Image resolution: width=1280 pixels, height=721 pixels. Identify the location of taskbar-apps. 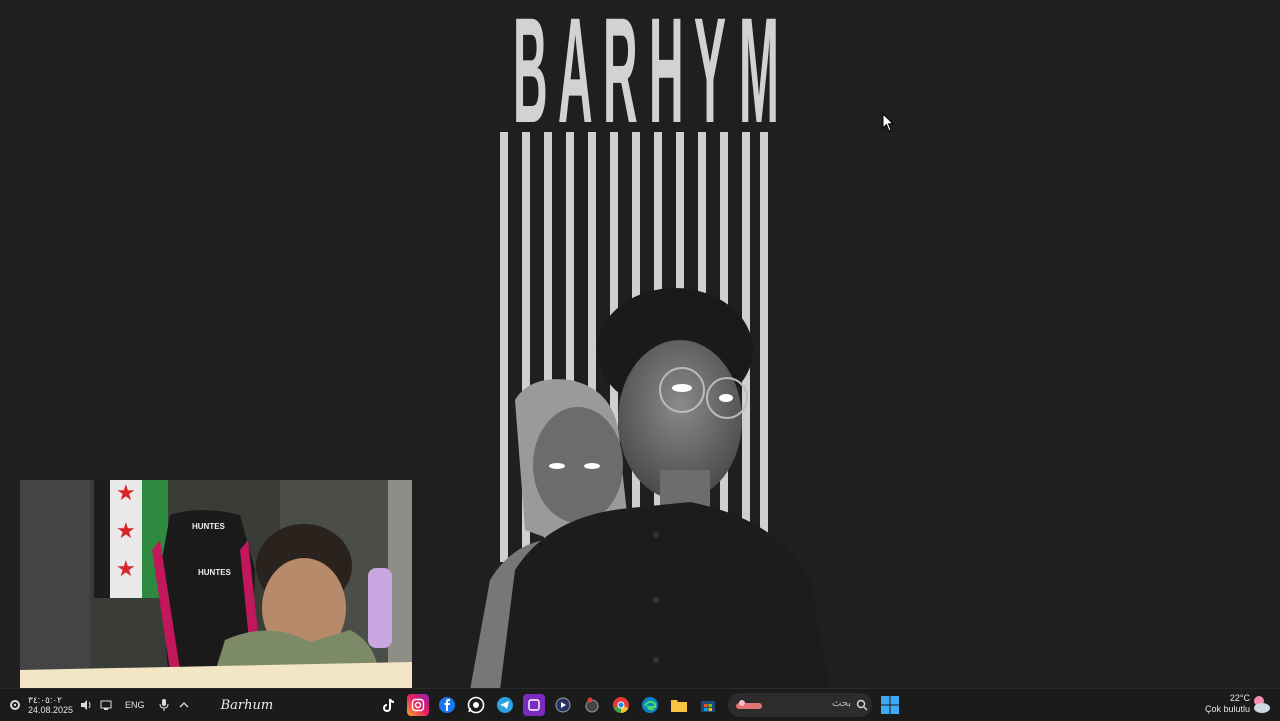
(548, 705).